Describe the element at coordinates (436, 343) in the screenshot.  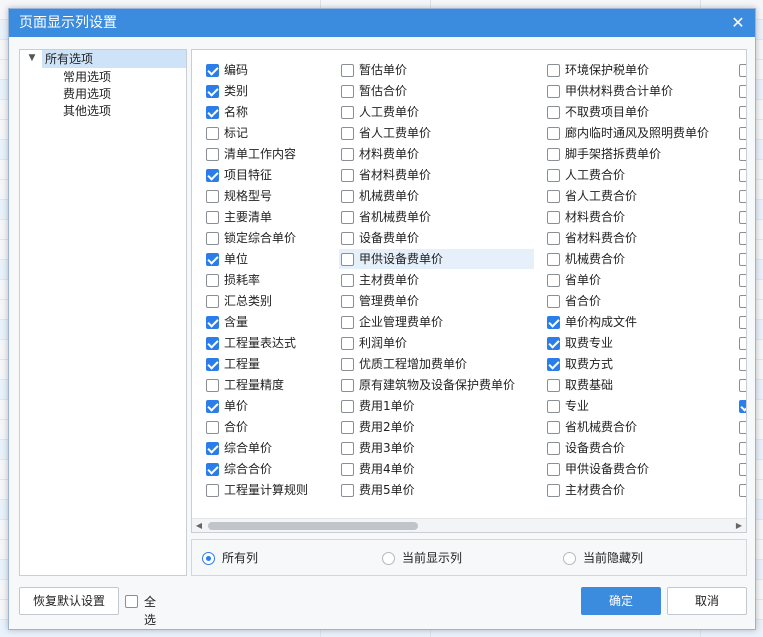
I see `column-option: 利润单价` at that location.